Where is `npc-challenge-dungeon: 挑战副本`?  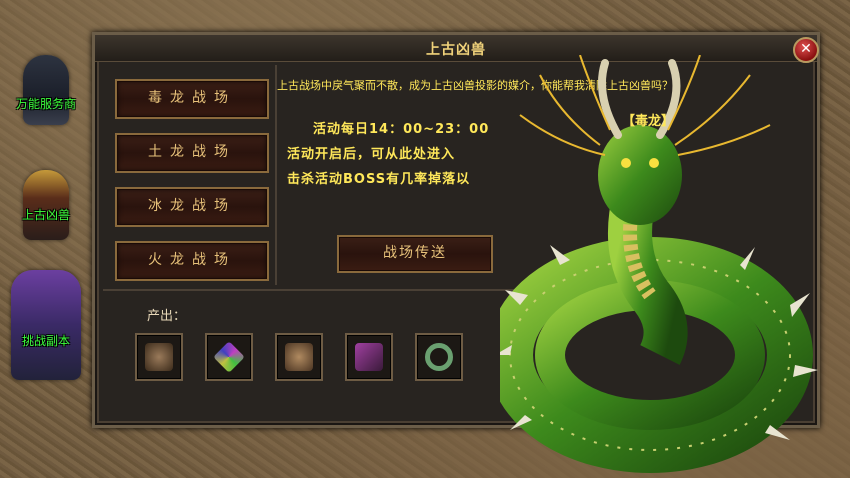 npc-challenge-dungeon: 挑战副本 is located at coordinates (46, 325).